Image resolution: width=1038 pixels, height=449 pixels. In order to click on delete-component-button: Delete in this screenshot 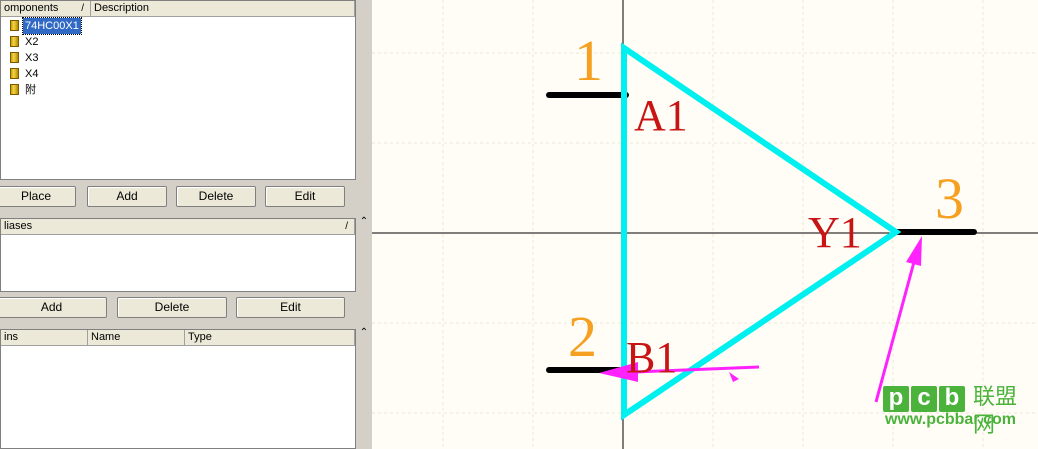, I will do `click(216, 196)`.